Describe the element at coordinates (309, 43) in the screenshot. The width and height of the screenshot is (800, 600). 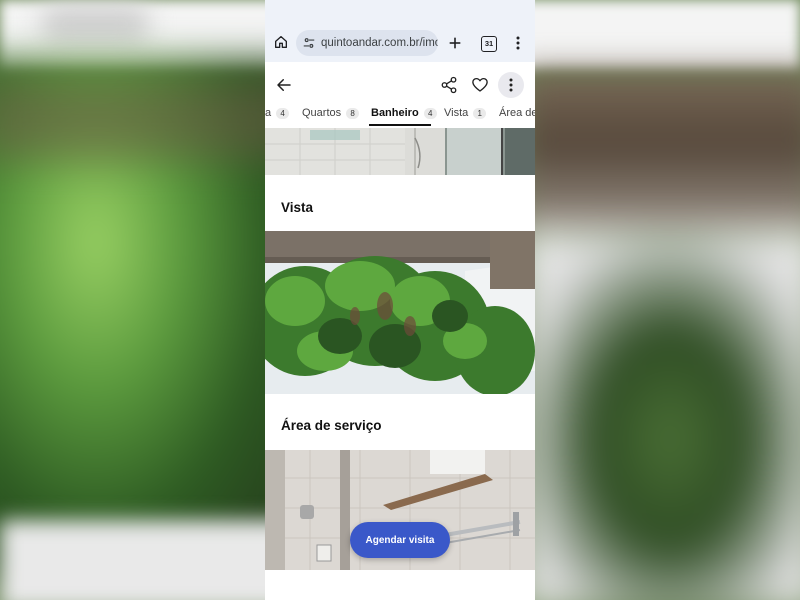
I see `tune-icon` at that location.